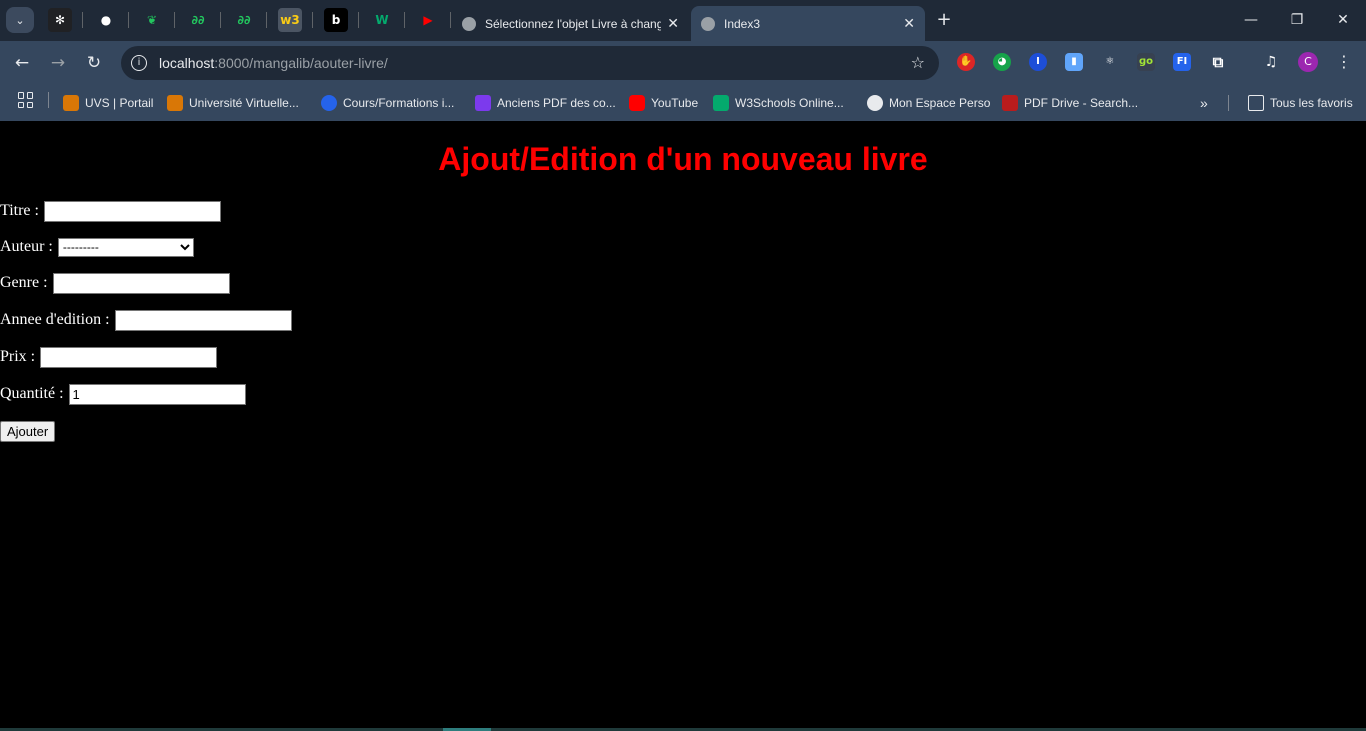 The image size is (1366, 731). What do you see at coordinates (683, 159) in the screenshot?
I see `page-title: Ajout/Edition d'un nouveau livre` at bounding box center [683, 159].